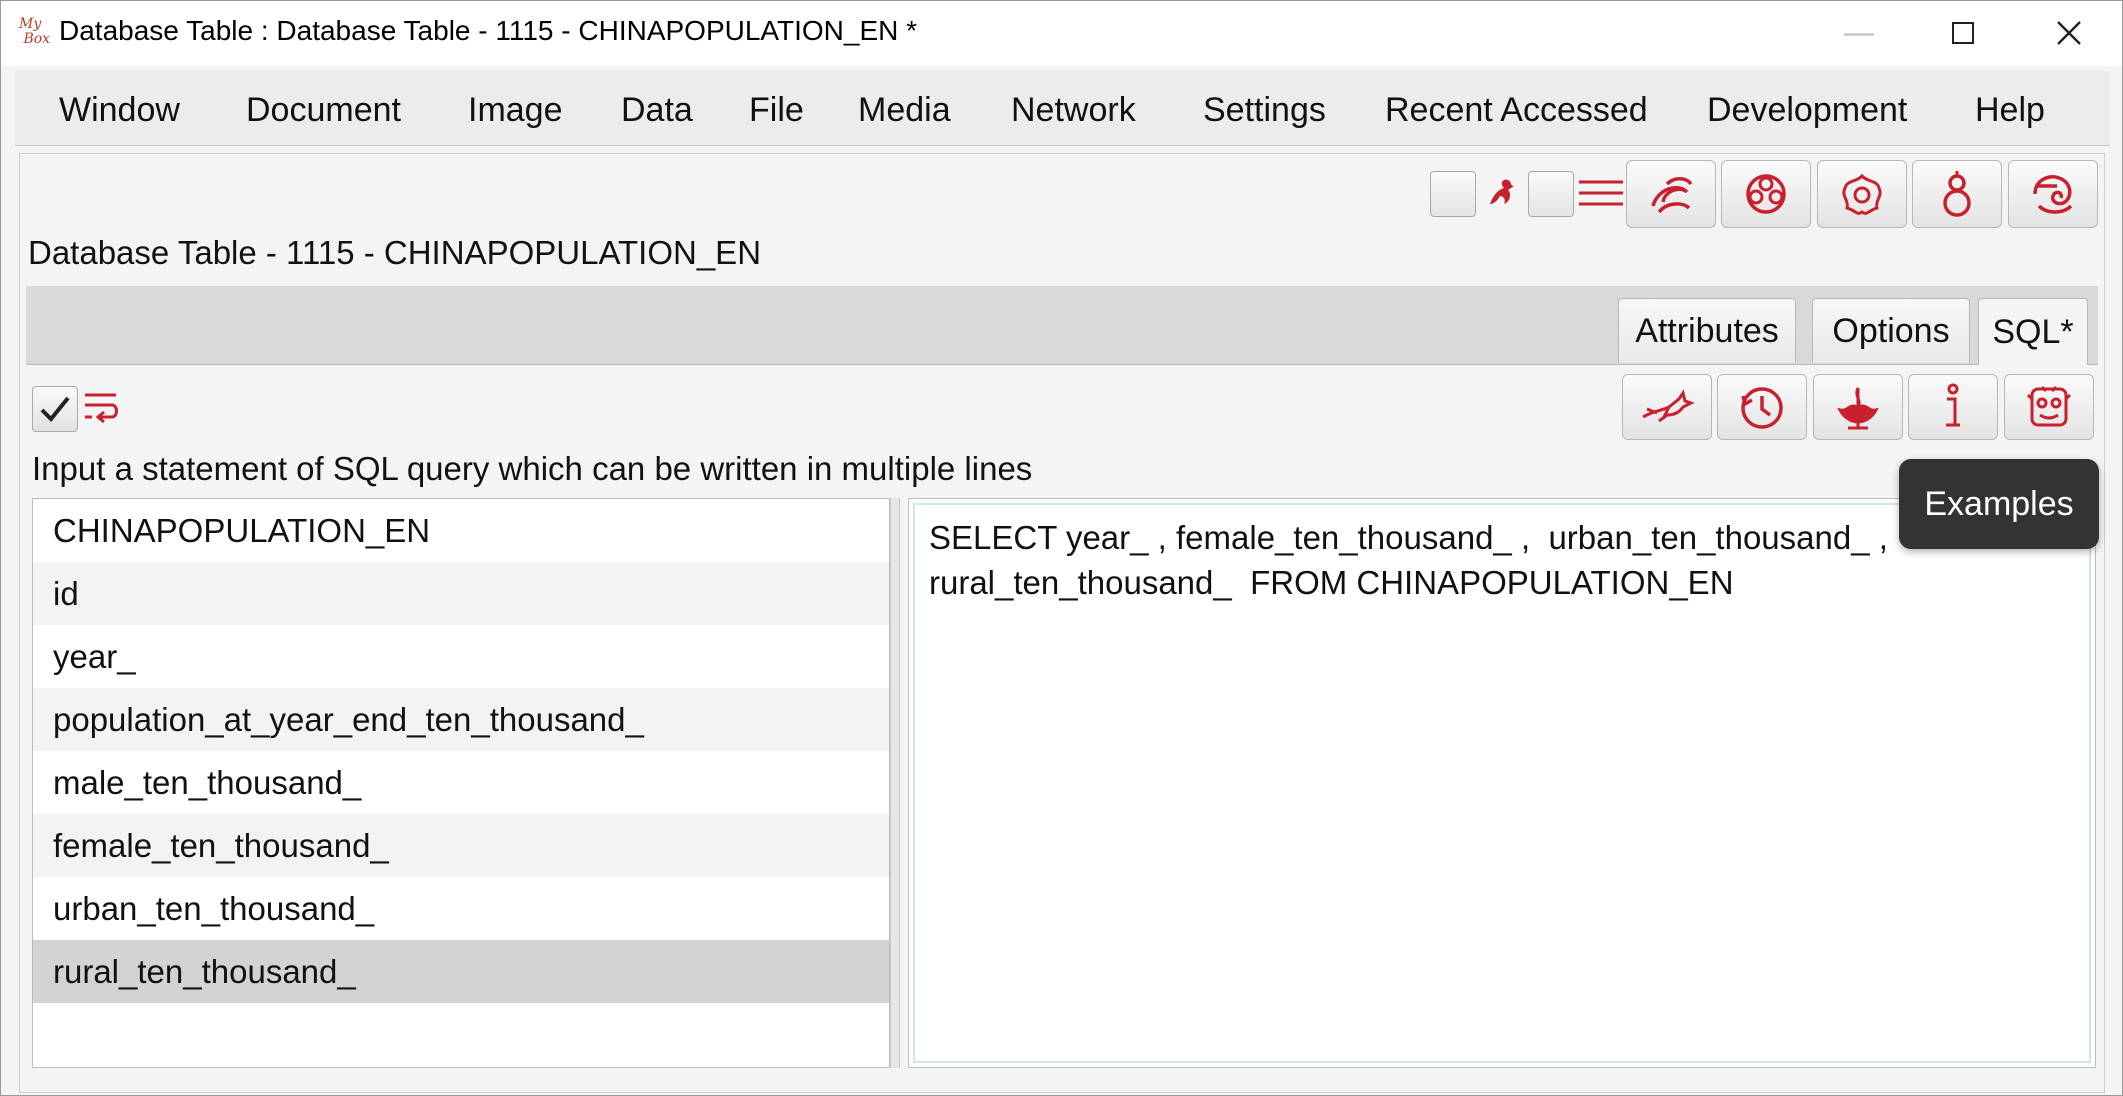 The height and width of the screenshot is (1096, 2123). What do you see at coordinates (1707, 330) in the screenshot?
I see `tab-attributes: Attributes` at bounding box center [1707, 330].